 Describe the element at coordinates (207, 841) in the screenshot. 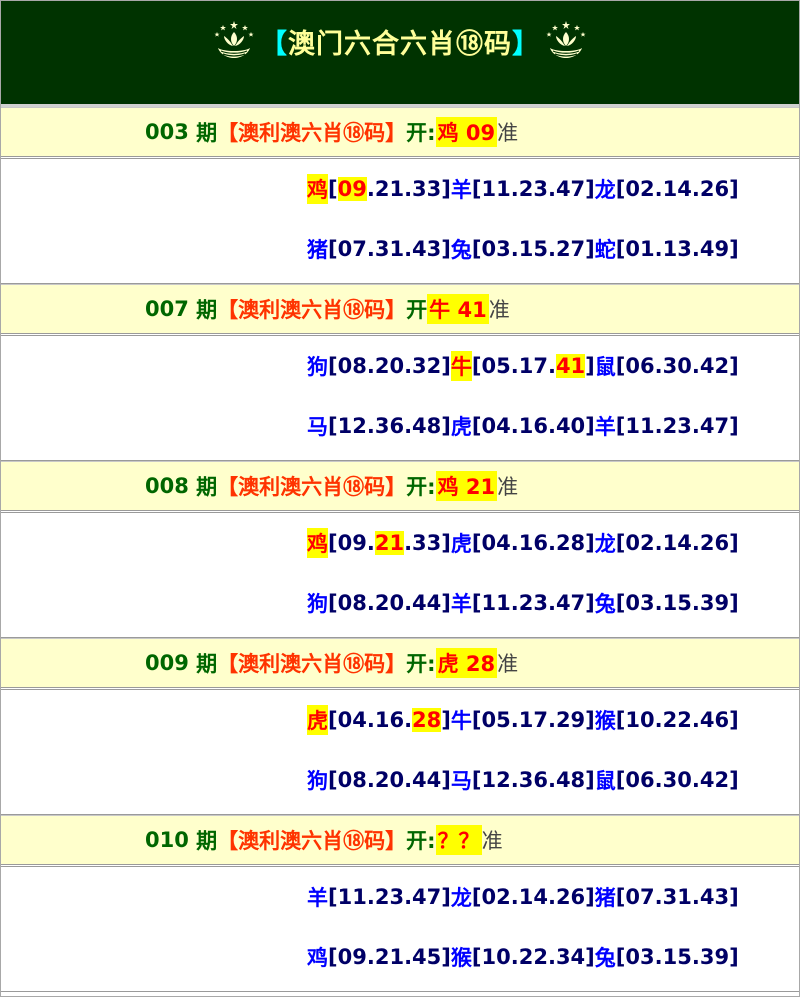

I see `period-label: 期` at that location.